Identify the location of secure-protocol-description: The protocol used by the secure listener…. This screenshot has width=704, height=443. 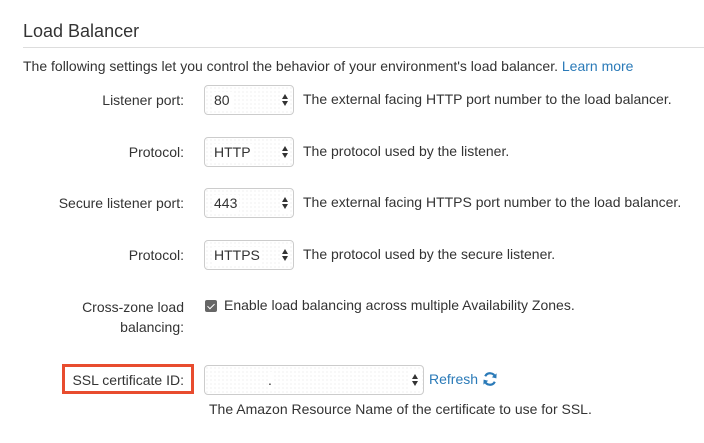
(429, 254).